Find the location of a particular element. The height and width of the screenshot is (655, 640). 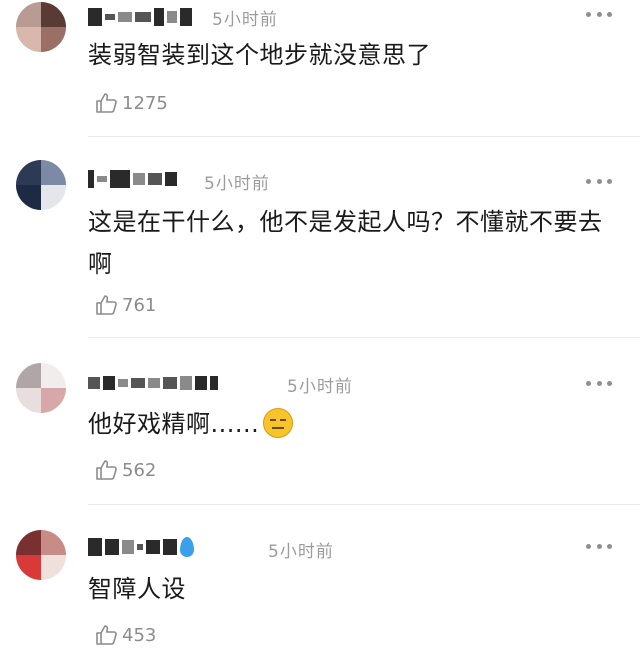

like-button: 761 is located at coordinates (125, 305).